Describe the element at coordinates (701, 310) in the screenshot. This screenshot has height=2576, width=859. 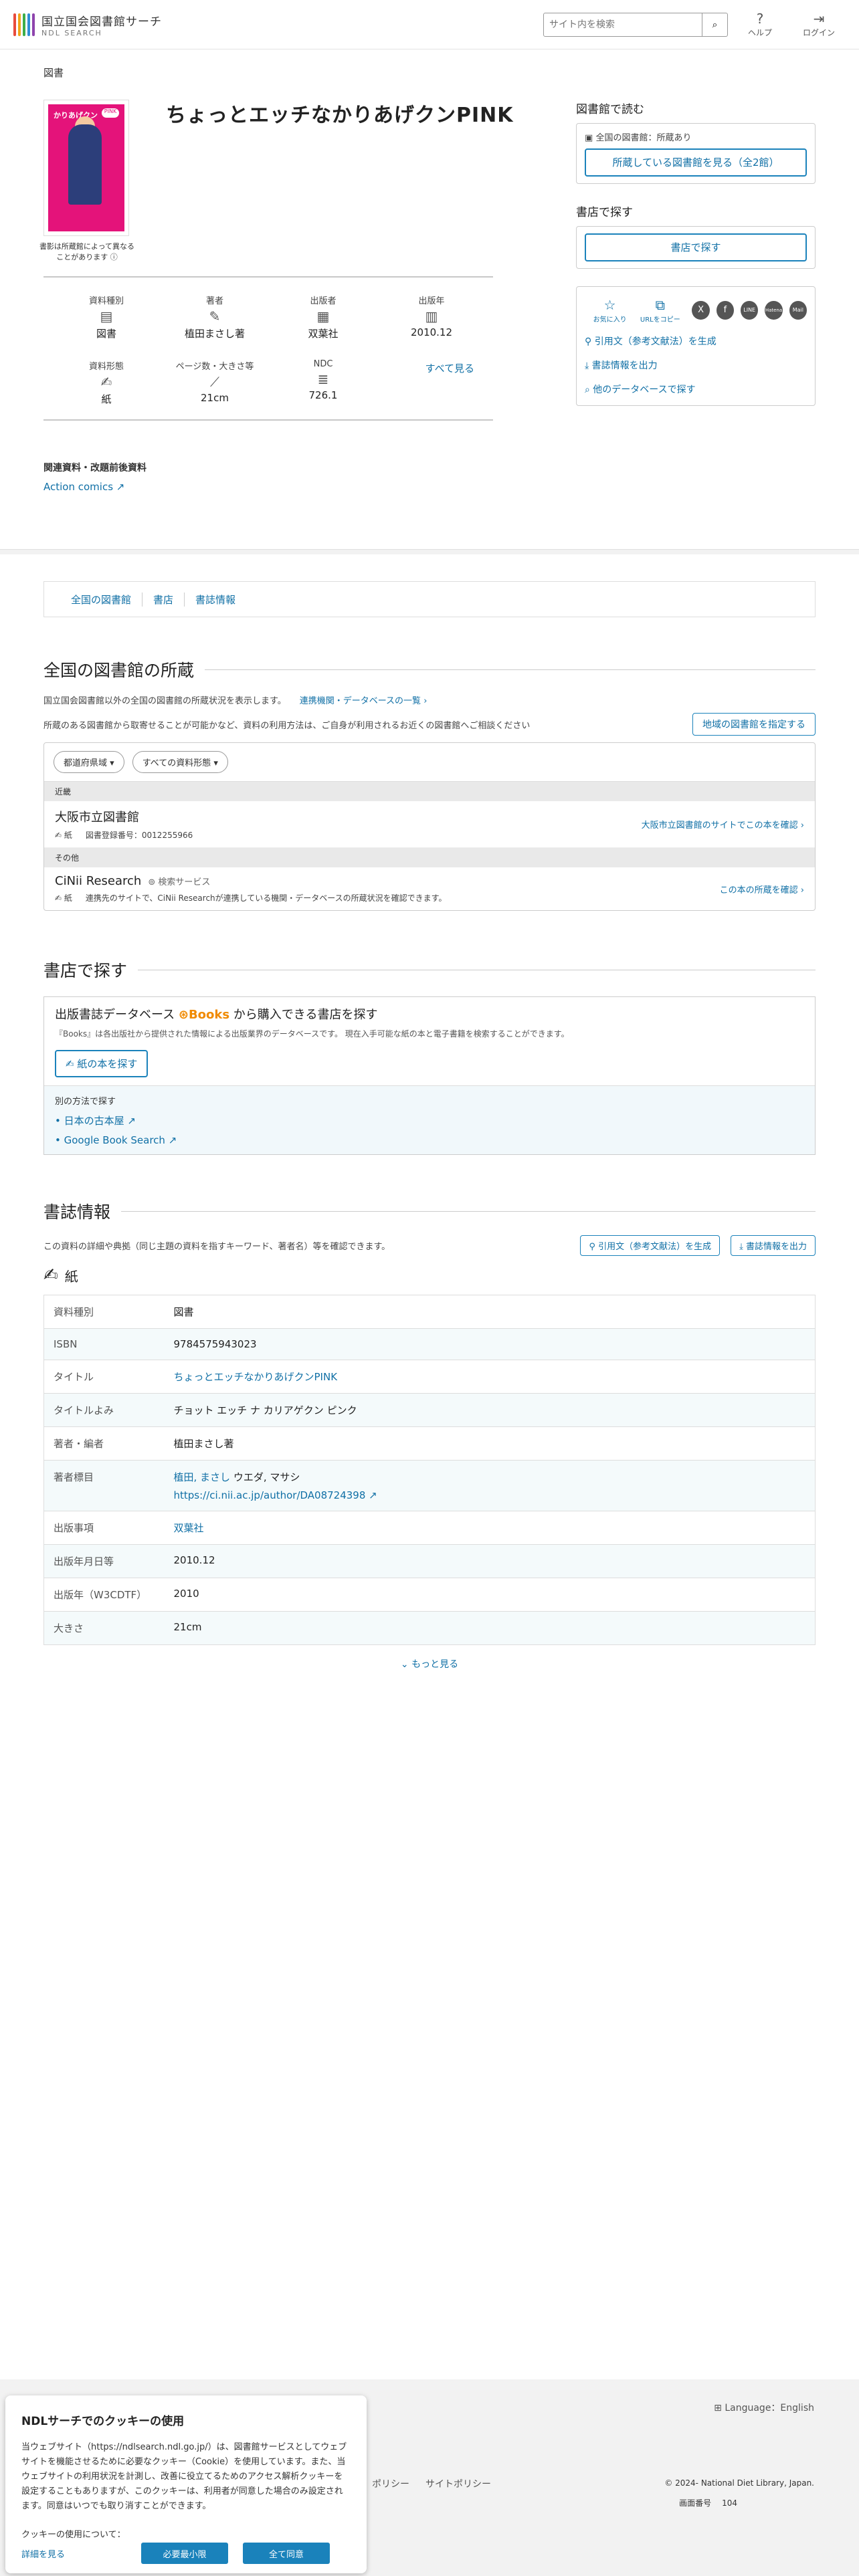
I see `x-share-icon: X` at that location.